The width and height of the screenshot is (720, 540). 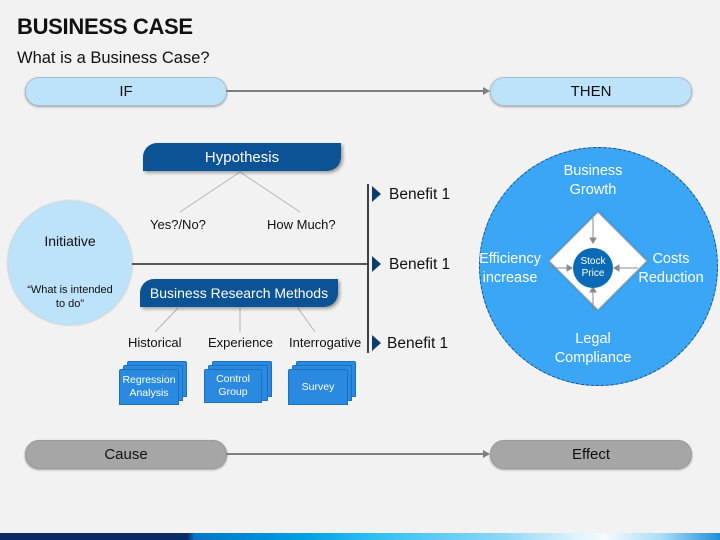 I want to click on method-category-experience: Experience, so click(x=241, y=342).